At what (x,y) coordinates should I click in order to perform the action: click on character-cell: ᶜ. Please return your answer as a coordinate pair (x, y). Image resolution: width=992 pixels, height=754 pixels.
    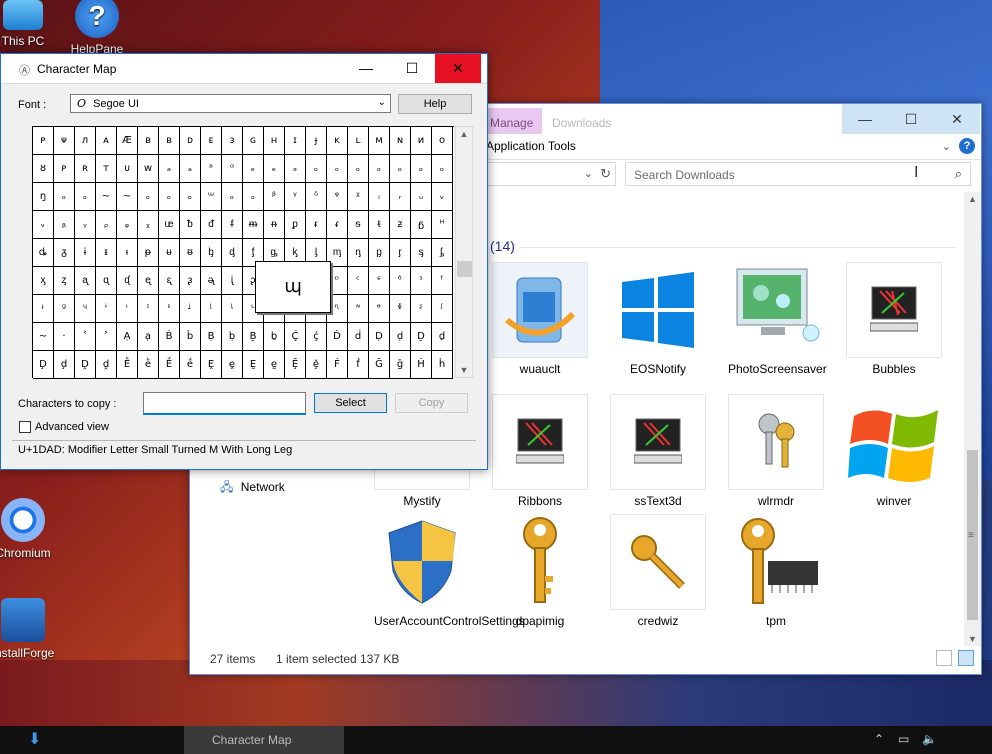
    Looking at the image, I should click on (358, 281).